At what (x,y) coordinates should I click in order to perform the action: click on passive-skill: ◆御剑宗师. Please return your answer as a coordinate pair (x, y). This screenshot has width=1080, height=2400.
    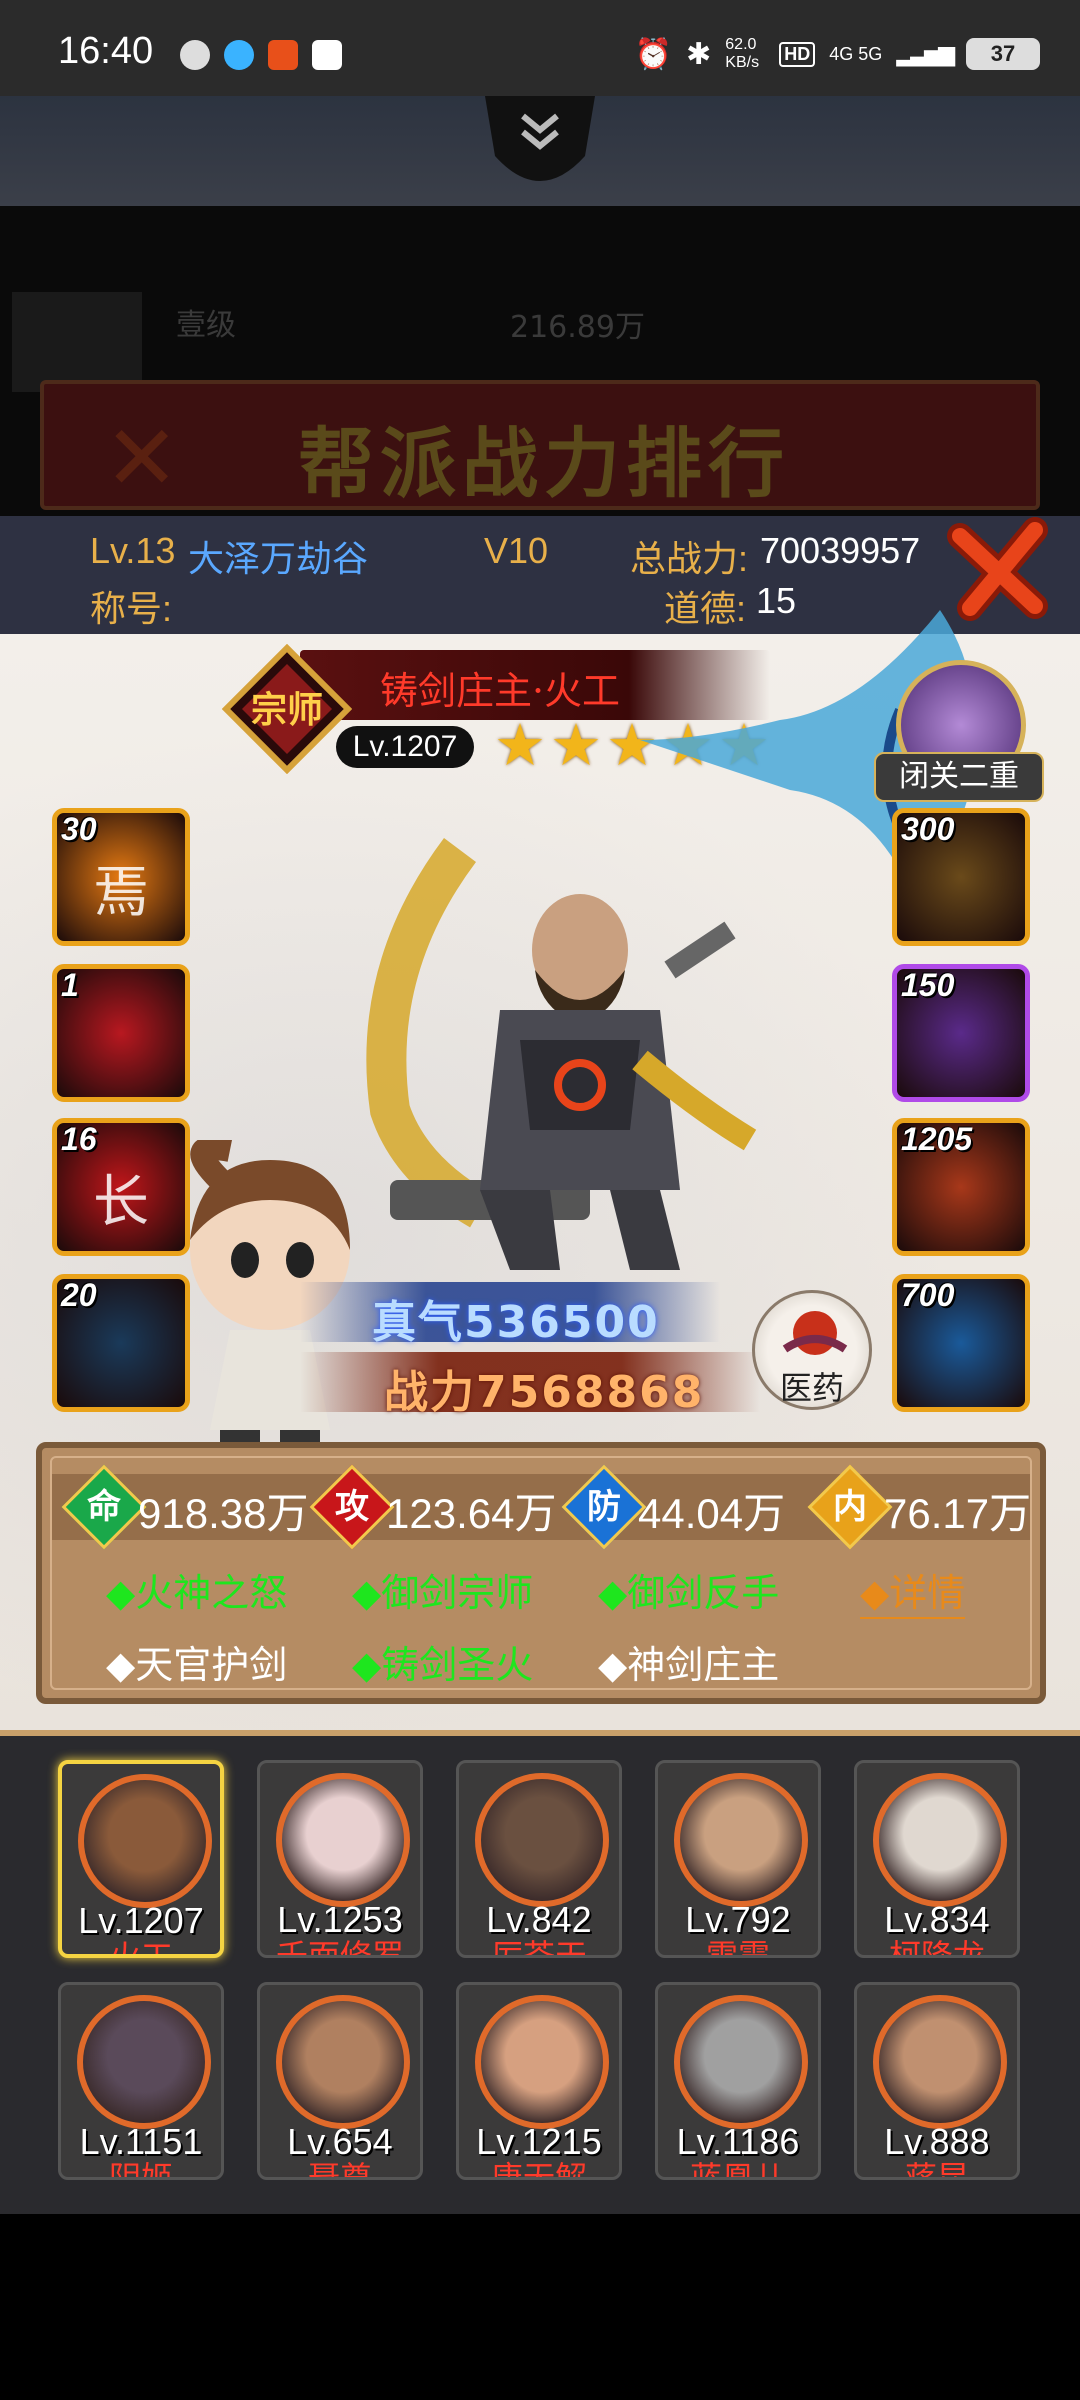
    Looking at the image, I should click on (442, 1589).